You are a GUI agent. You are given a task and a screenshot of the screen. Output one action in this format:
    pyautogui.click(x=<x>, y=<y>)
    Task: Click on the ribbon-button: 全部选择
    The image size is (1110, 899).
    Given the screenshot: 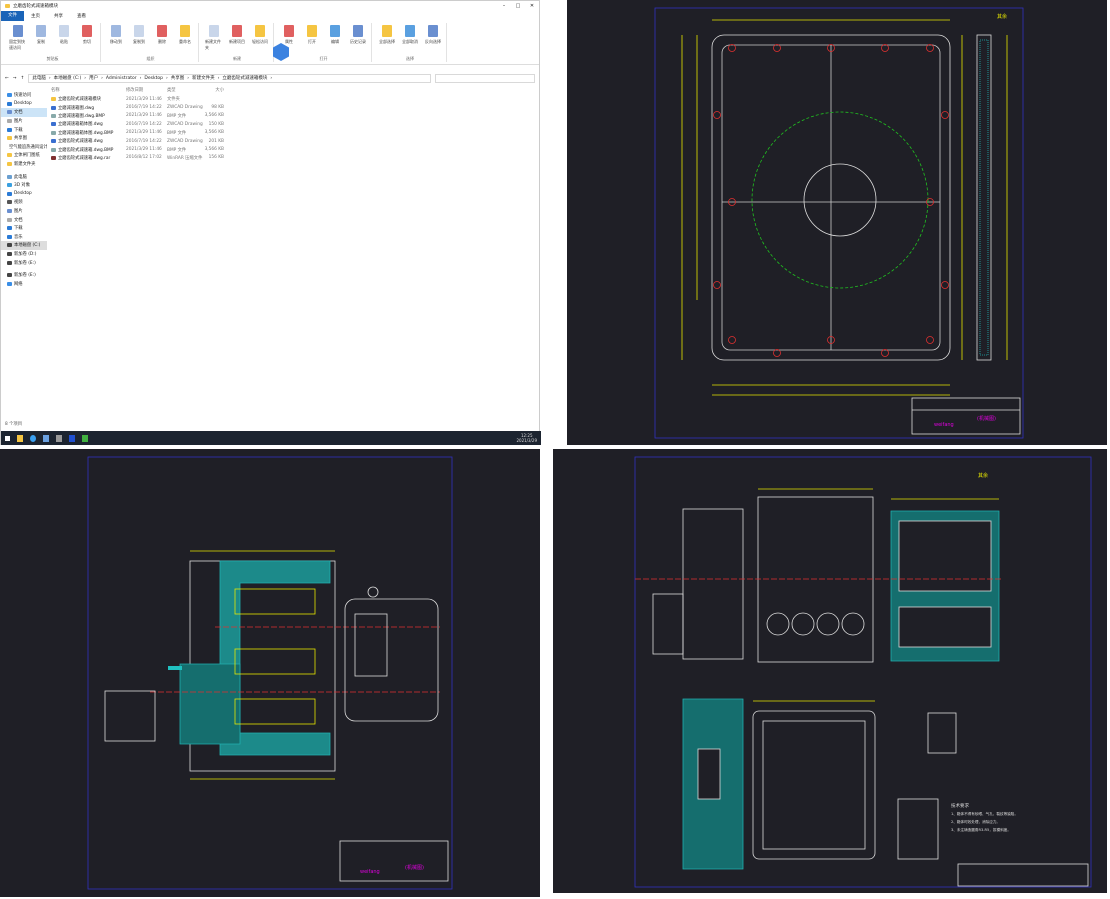 What is the action you would take?
    pyautogui.click(x=387, y=39)
    